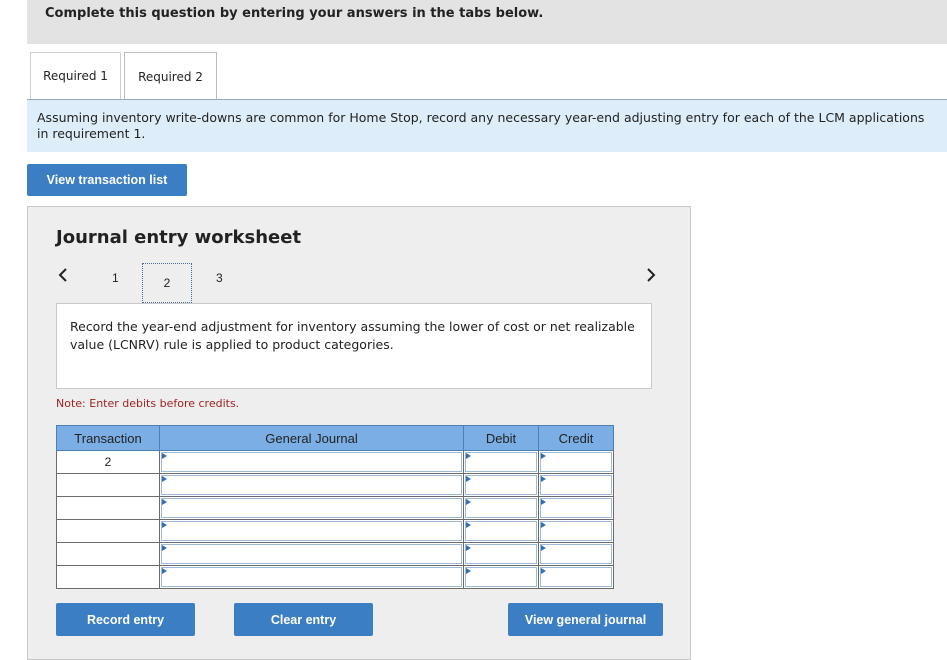 This screenshot has width=947, height=660. Describe the element at coordinates (125, 619) in the screenshot. I see `record-entry-button: Record entry` at that location.